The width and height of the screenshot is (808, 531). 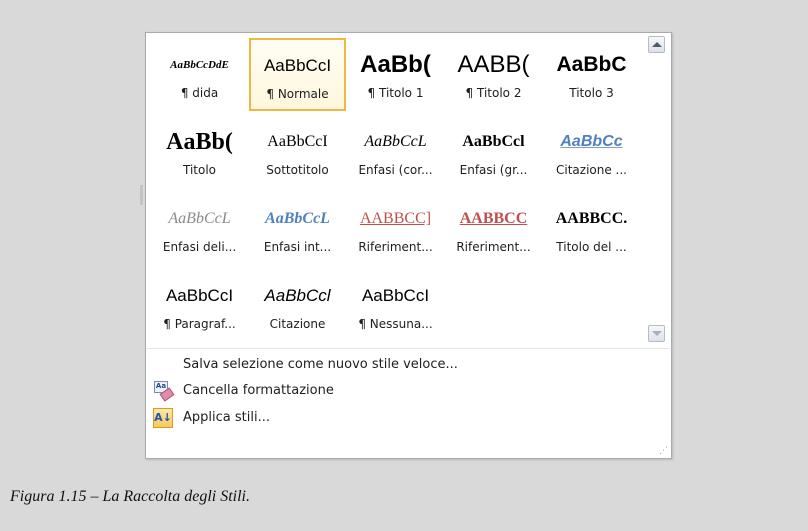 I want to click on style-dida: AaBbCcDdE ¶ dida, so click(x=199, y=74).